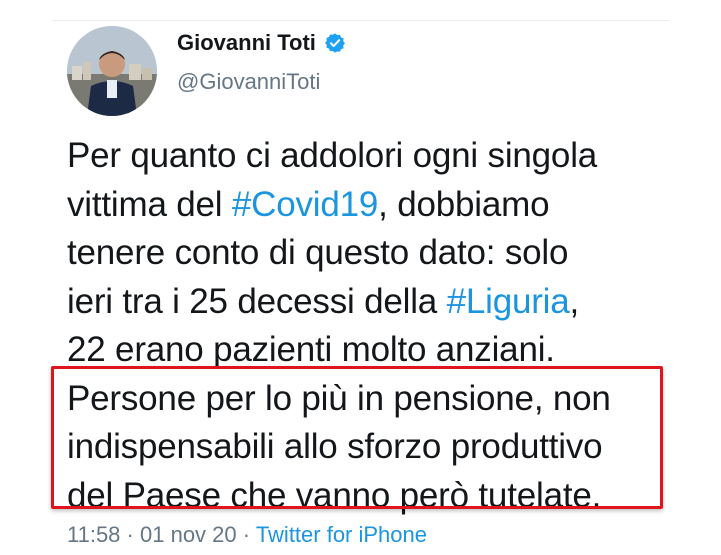  I want to click on avatar-photo-icon, so click(112, 71).